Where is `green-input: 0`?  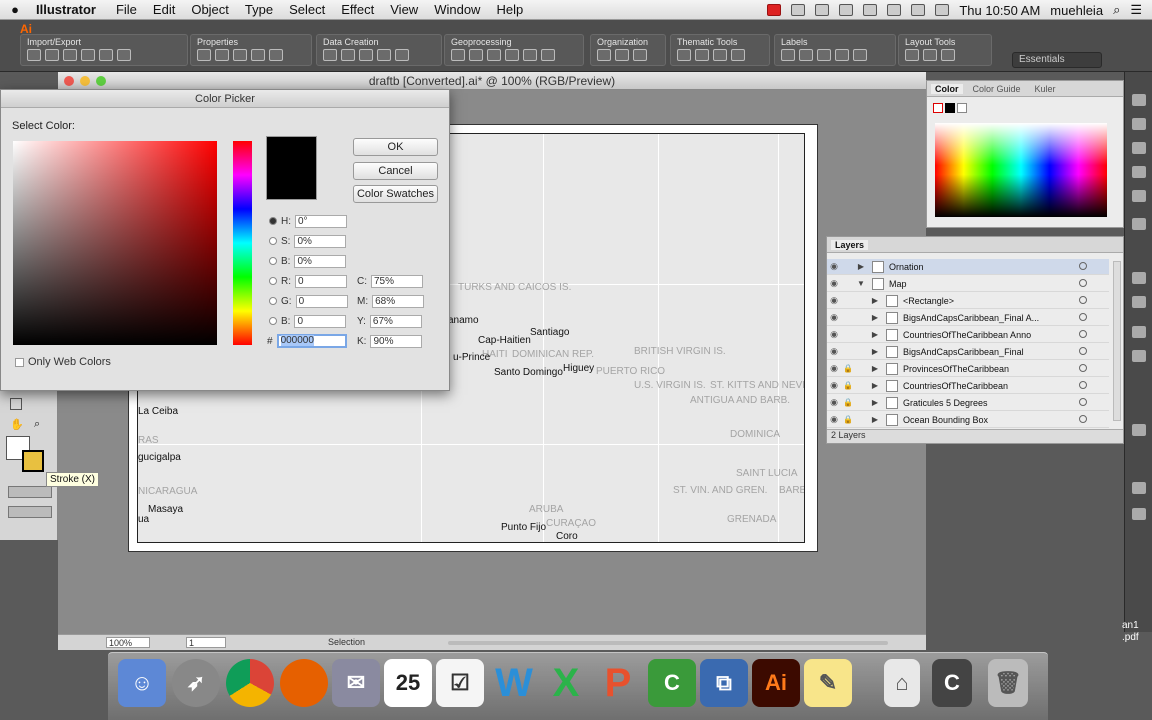 green-input: 0 is located at coordinates (321, 301).